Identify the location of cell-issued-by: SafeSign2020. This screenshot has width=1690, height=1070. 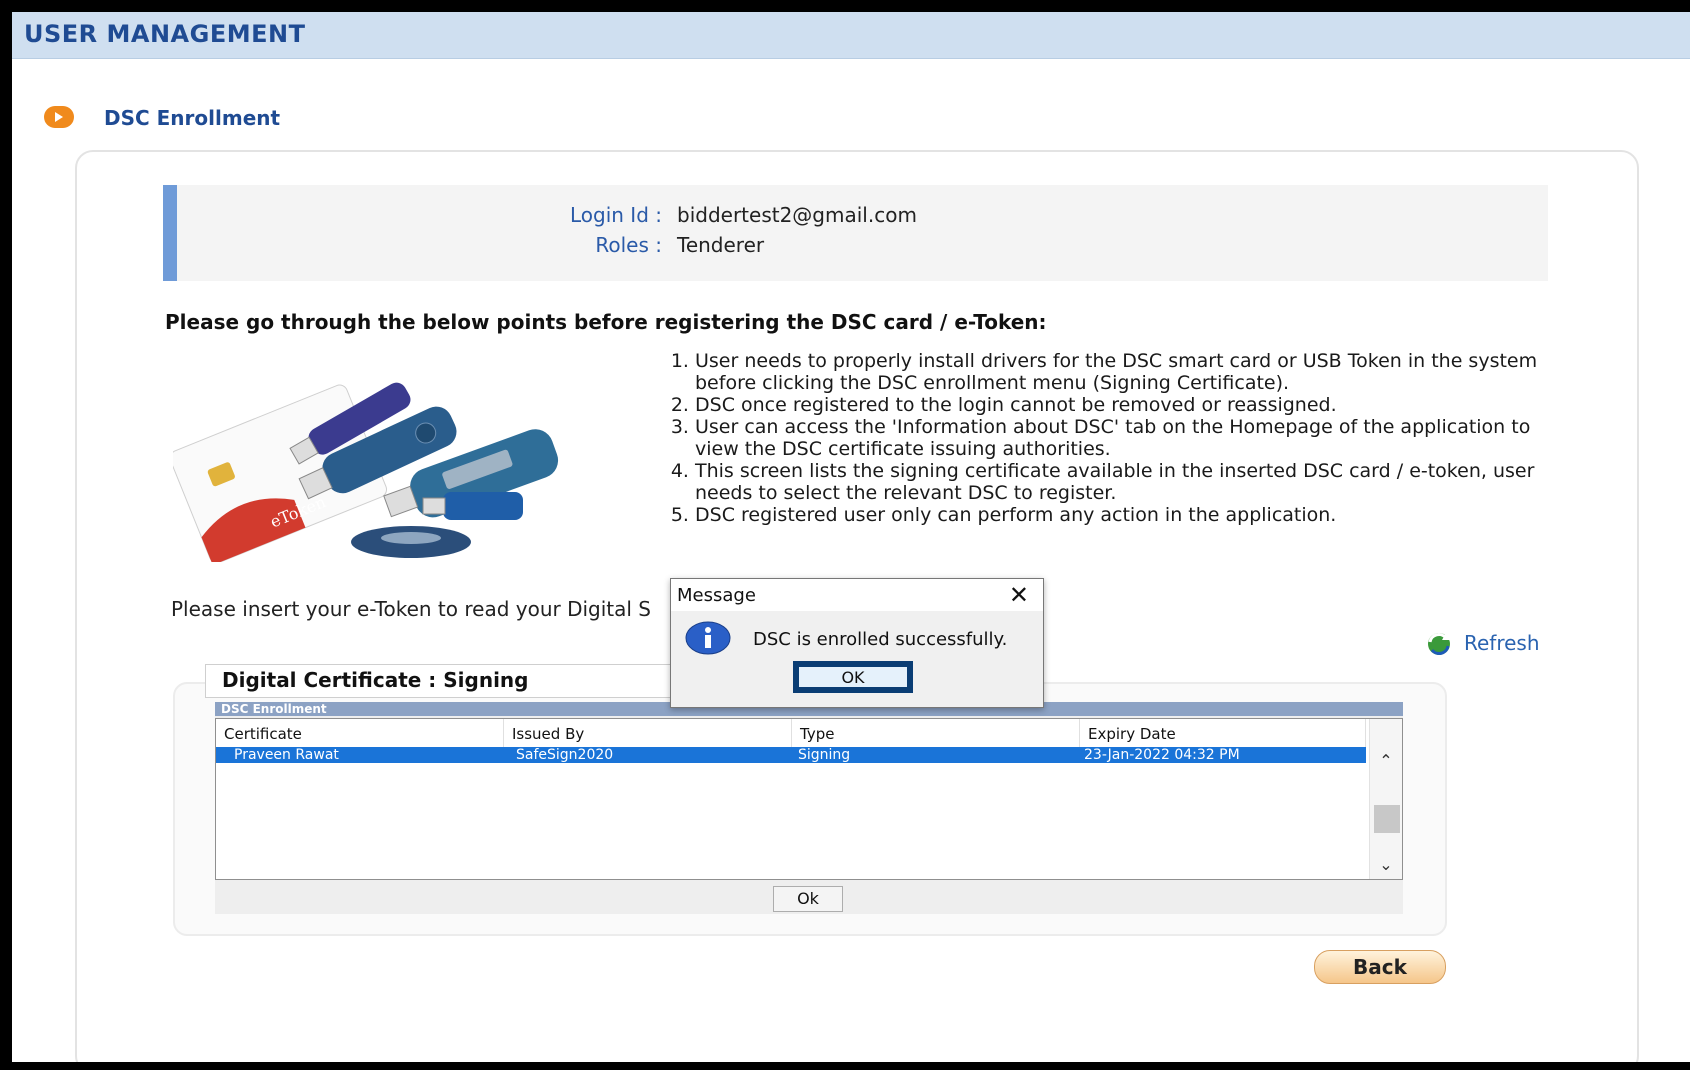
(565, 755).